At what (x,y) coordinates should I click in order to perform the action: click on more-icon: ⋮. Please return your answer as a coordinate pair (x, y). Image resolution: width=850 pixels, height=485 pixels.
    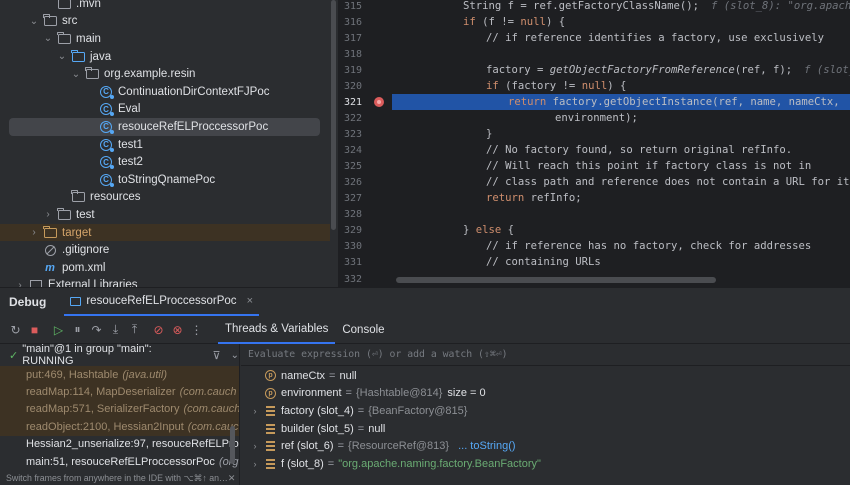
    Looking at the image, I should click on (196, 329).